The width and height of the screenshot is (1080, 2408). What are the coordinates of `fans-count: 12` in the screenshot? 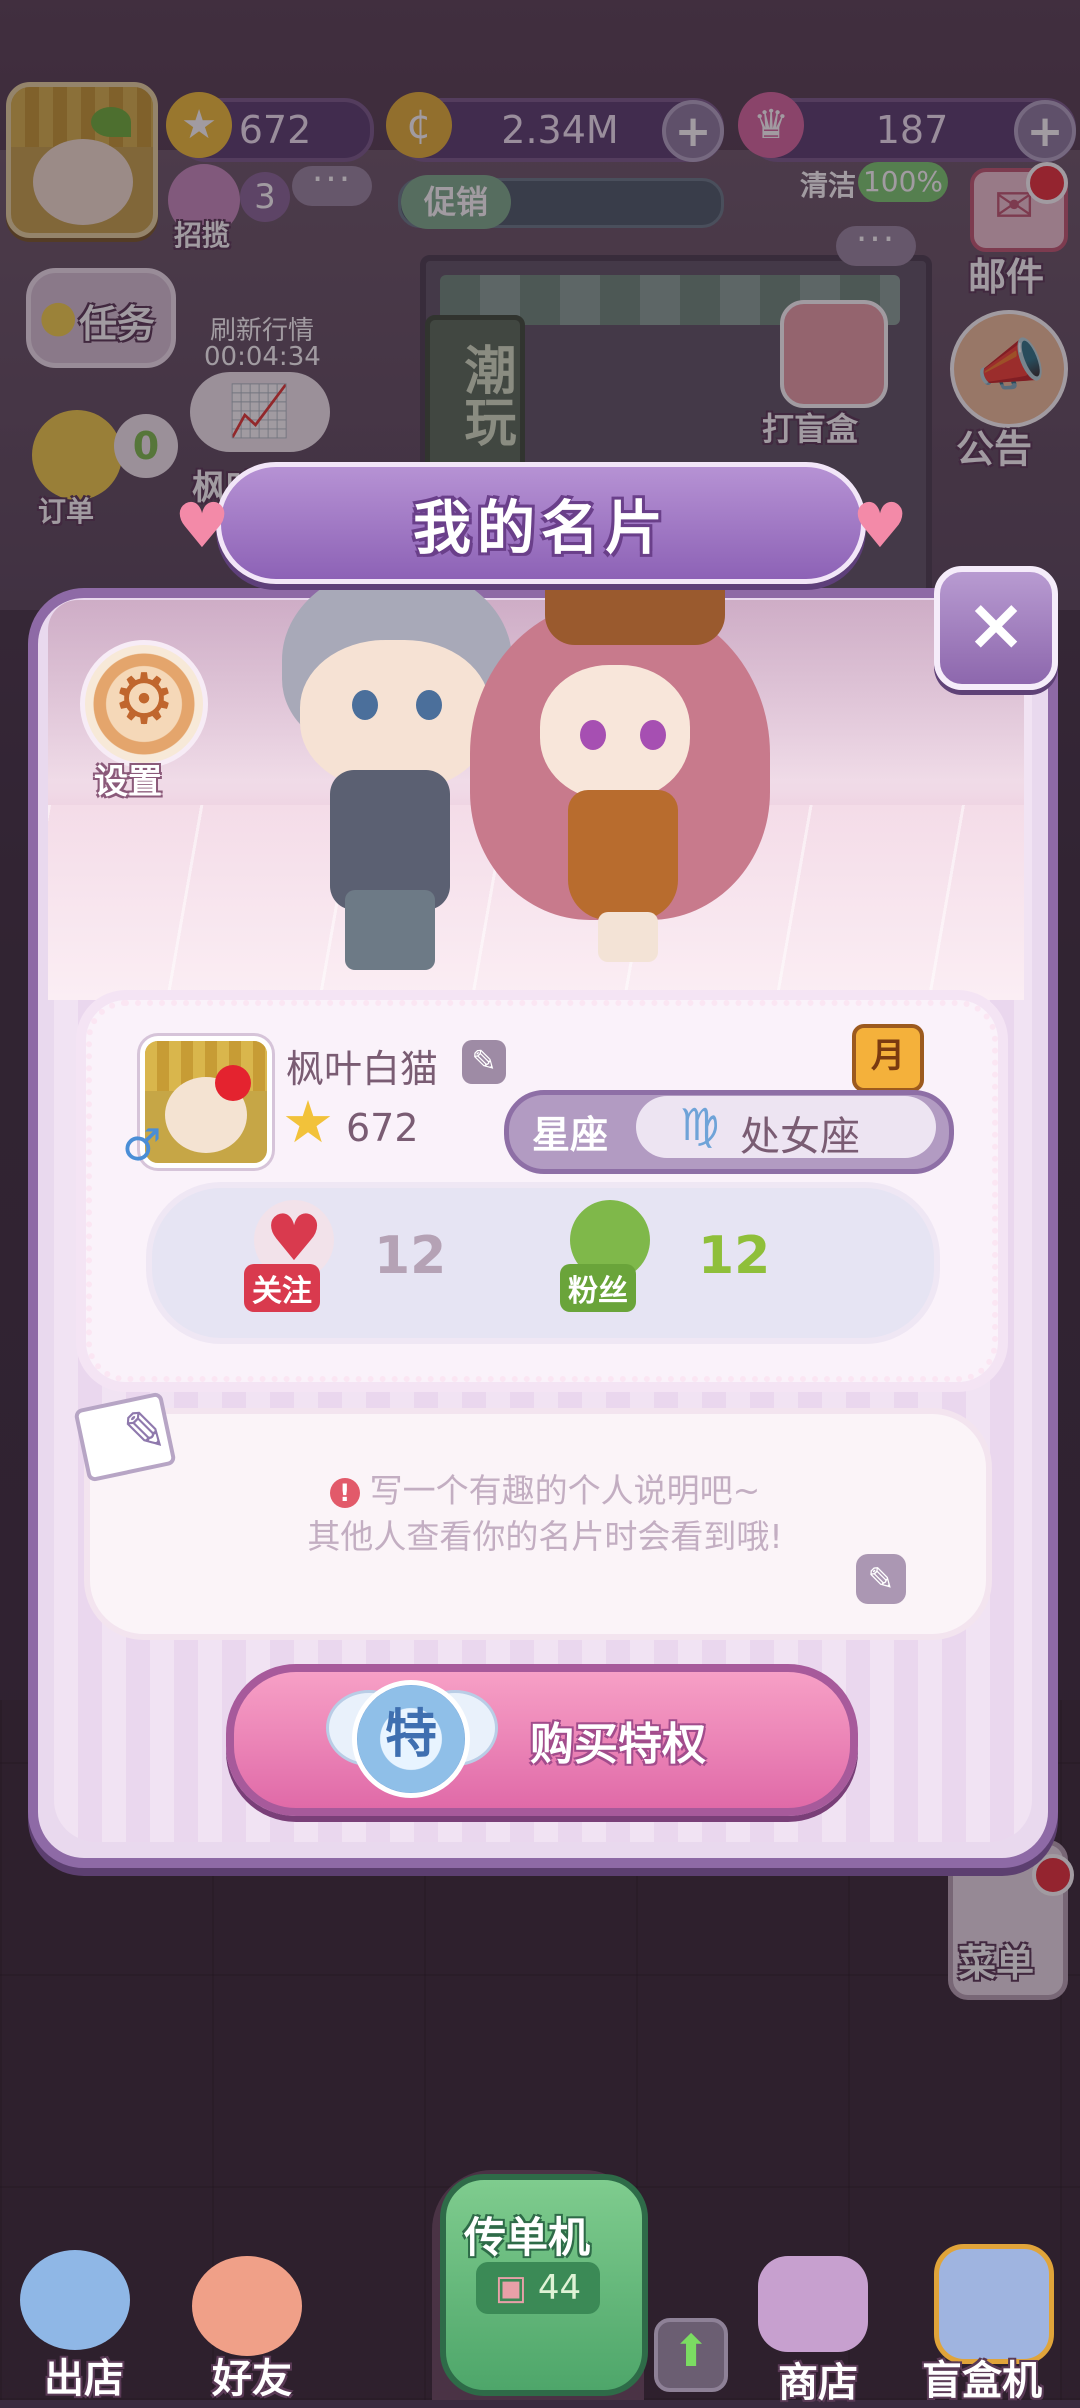 It's located at (734, 1256).